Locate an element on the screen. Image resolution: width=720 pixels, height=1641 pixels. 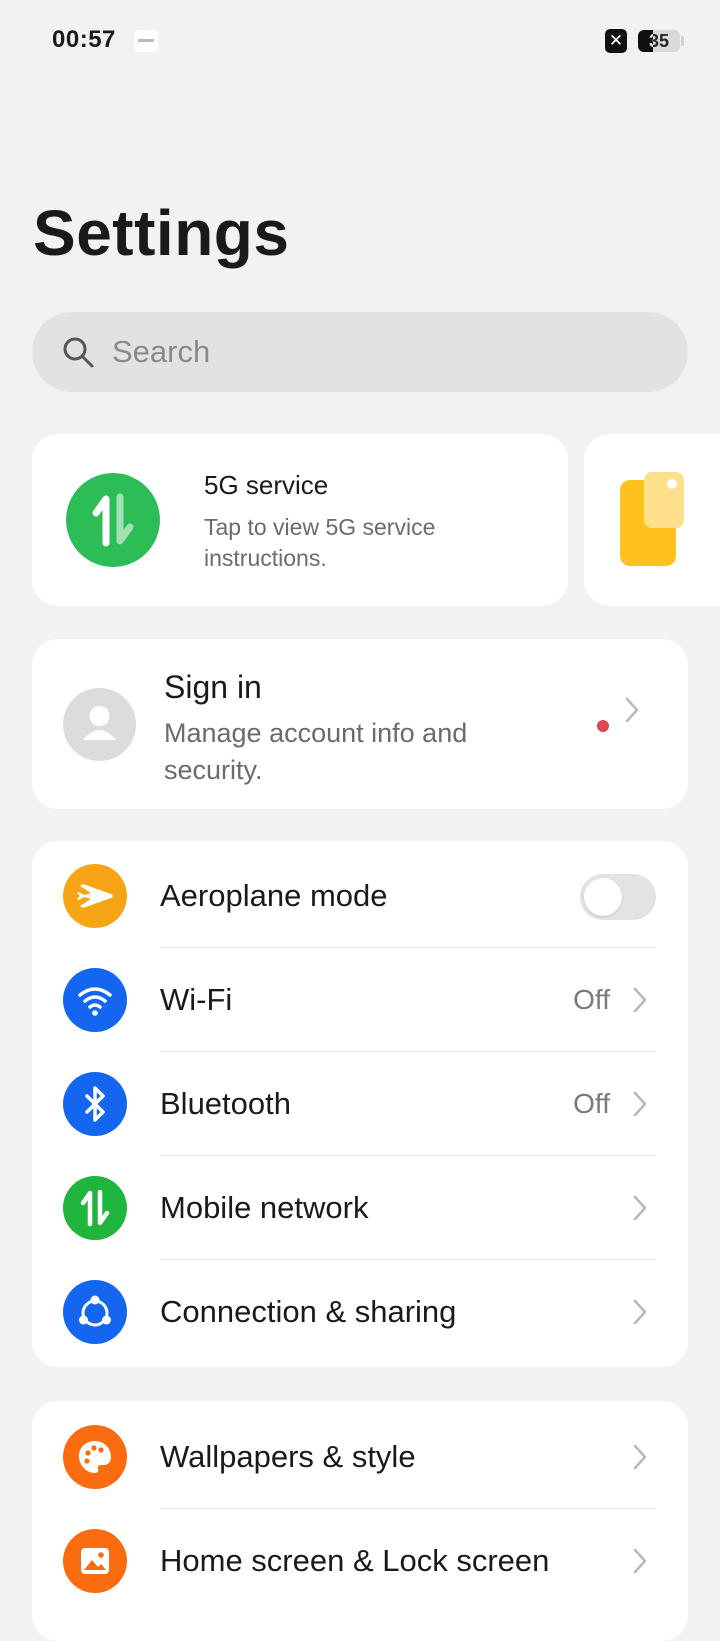
battery-tip is located at coordinates (682, 41).